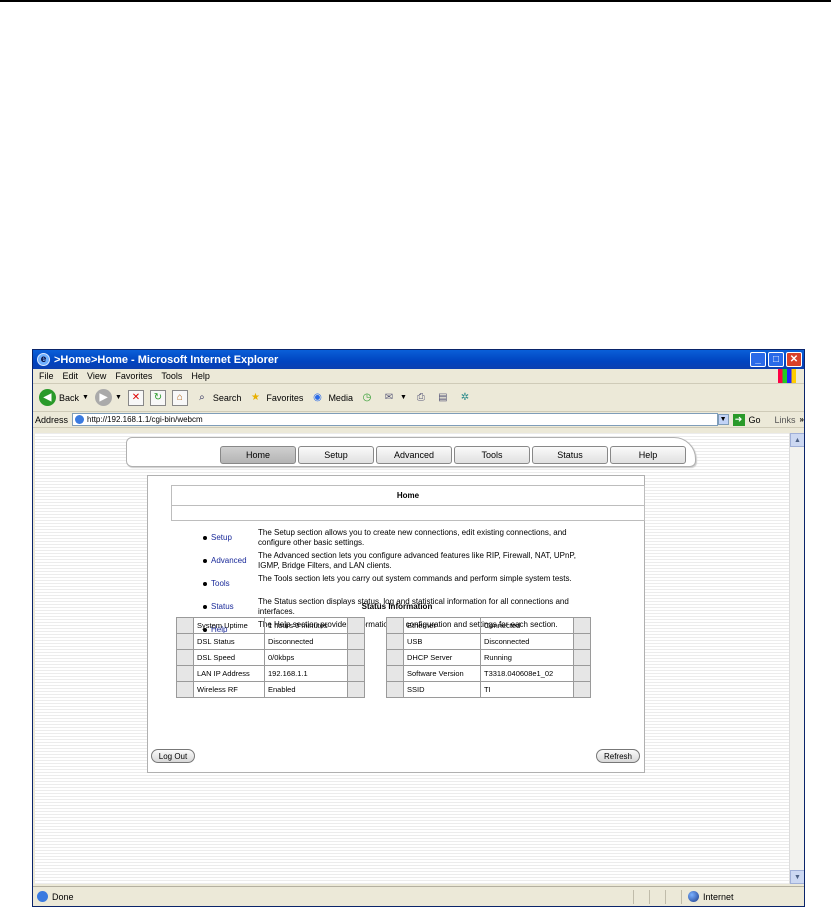  Describe the element at coordinates (255, 398) in the screenshot. I see `favorites-star-icon: ★` at that location.